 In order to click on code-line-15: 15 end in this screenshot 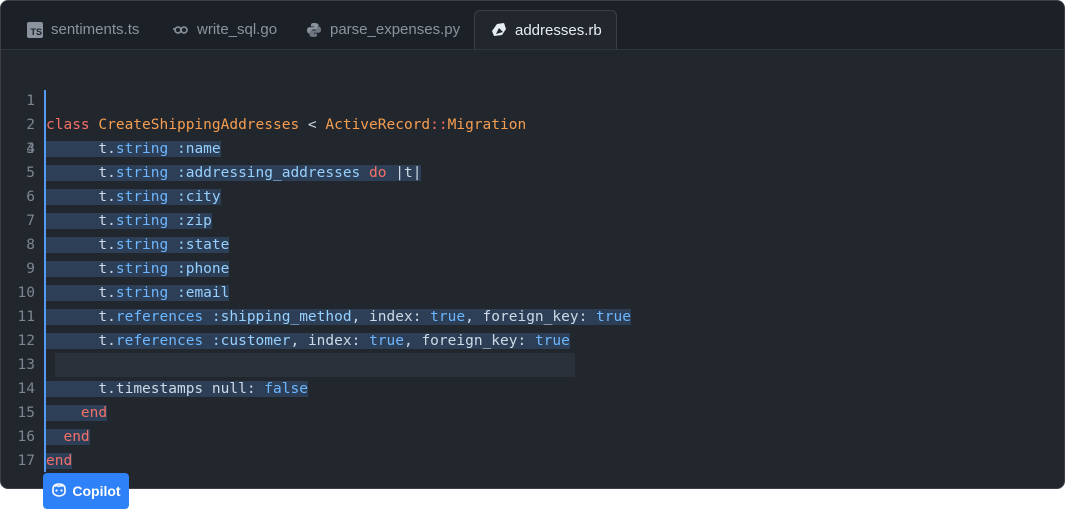, I will do `click(62, 413)`.